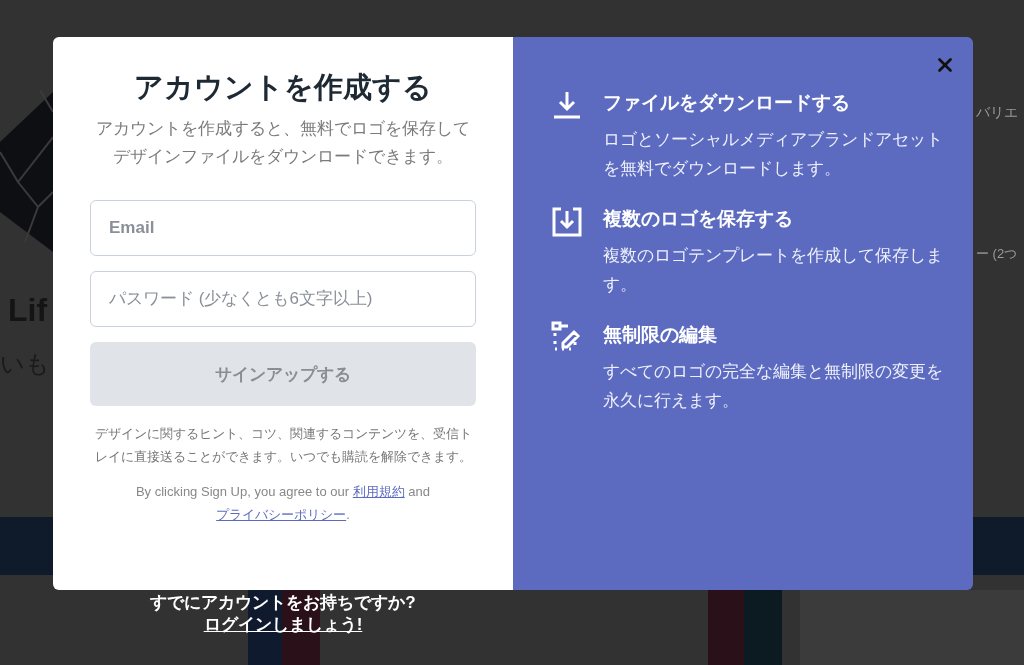  I want to click on email-field: Email, so click(283, 228).